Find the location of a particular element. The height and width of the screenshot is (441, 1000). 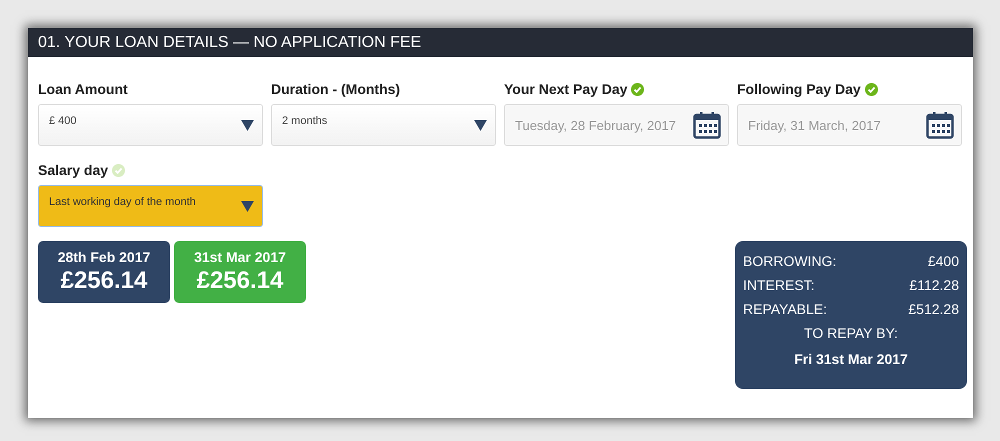

dropdown: 2 months is located at coordinates (383, 125).